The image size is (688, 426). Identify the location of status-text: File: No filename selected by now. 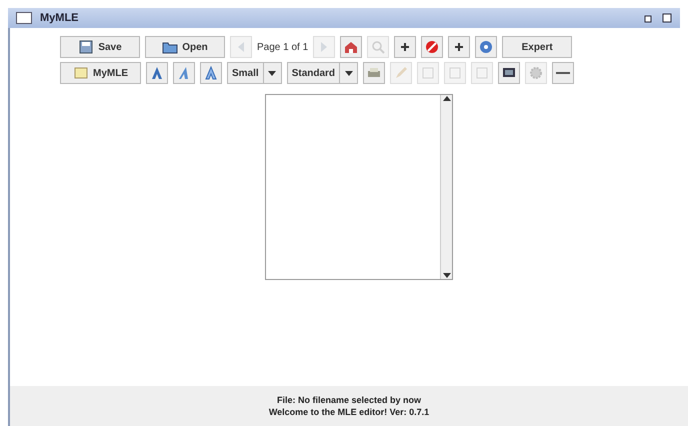
(349, 400).